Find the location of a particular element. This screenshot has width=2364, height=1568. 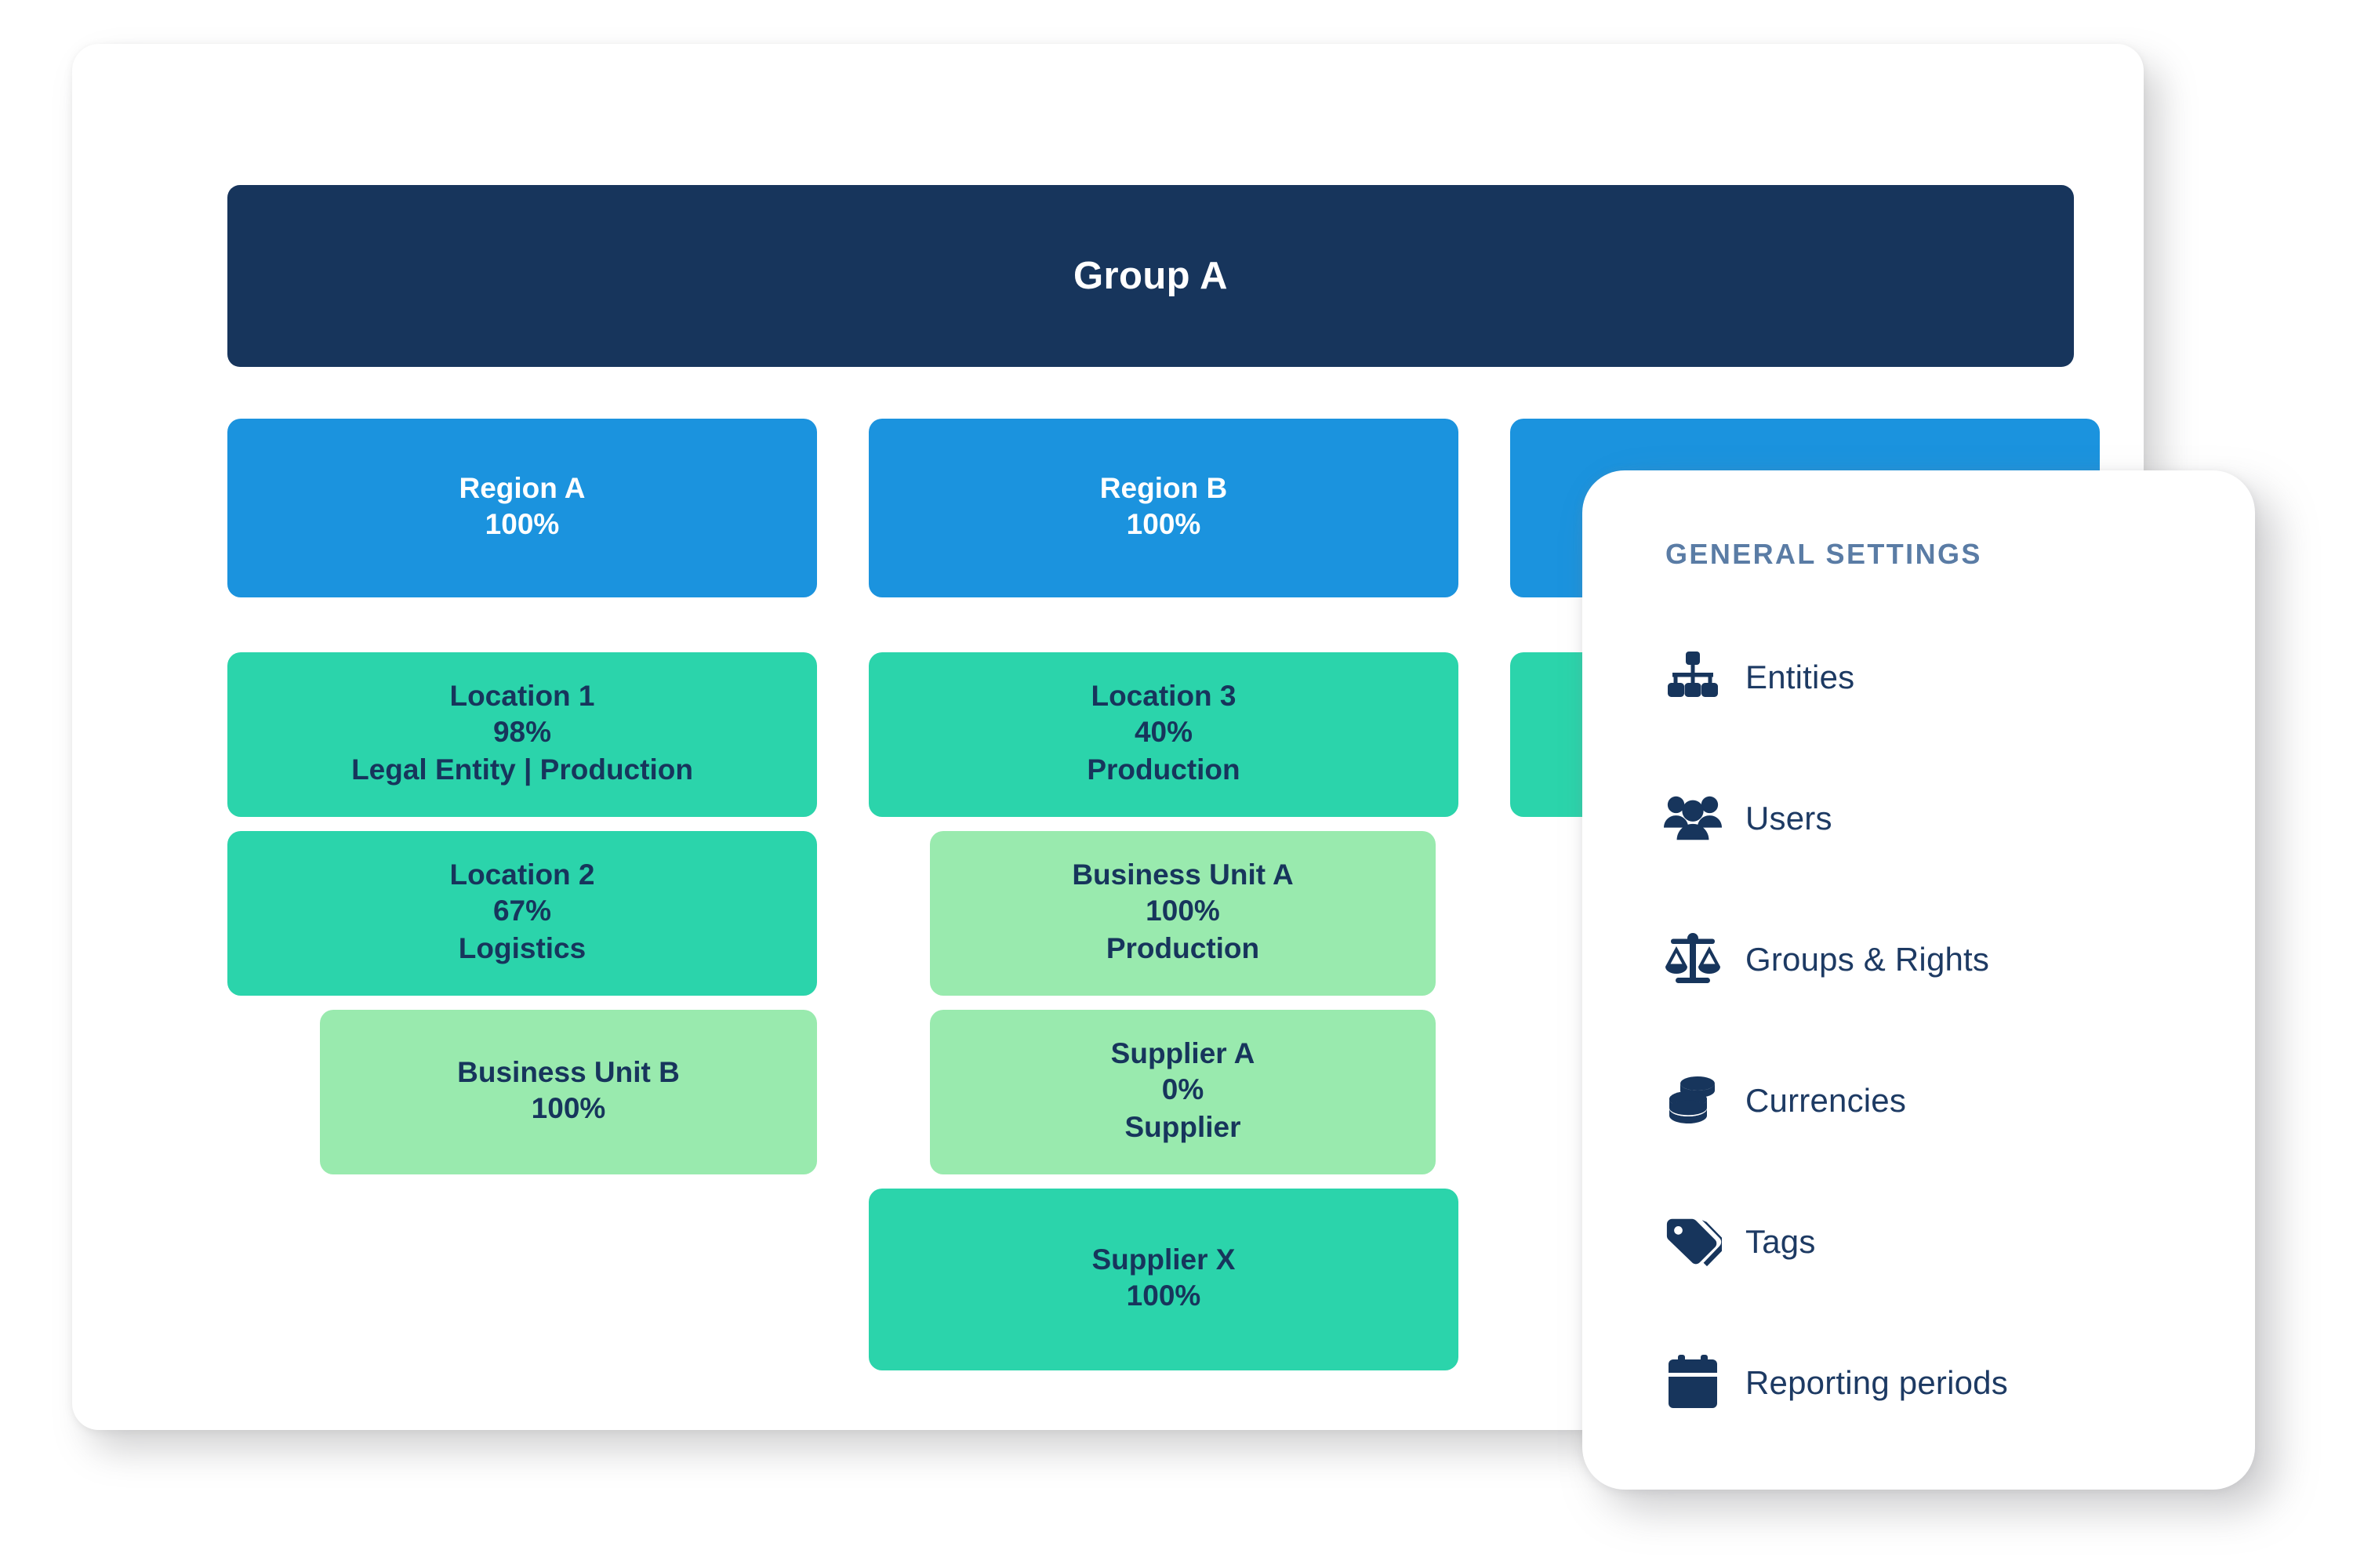

node-title: Location 2 is located at coordinates (522, 874).